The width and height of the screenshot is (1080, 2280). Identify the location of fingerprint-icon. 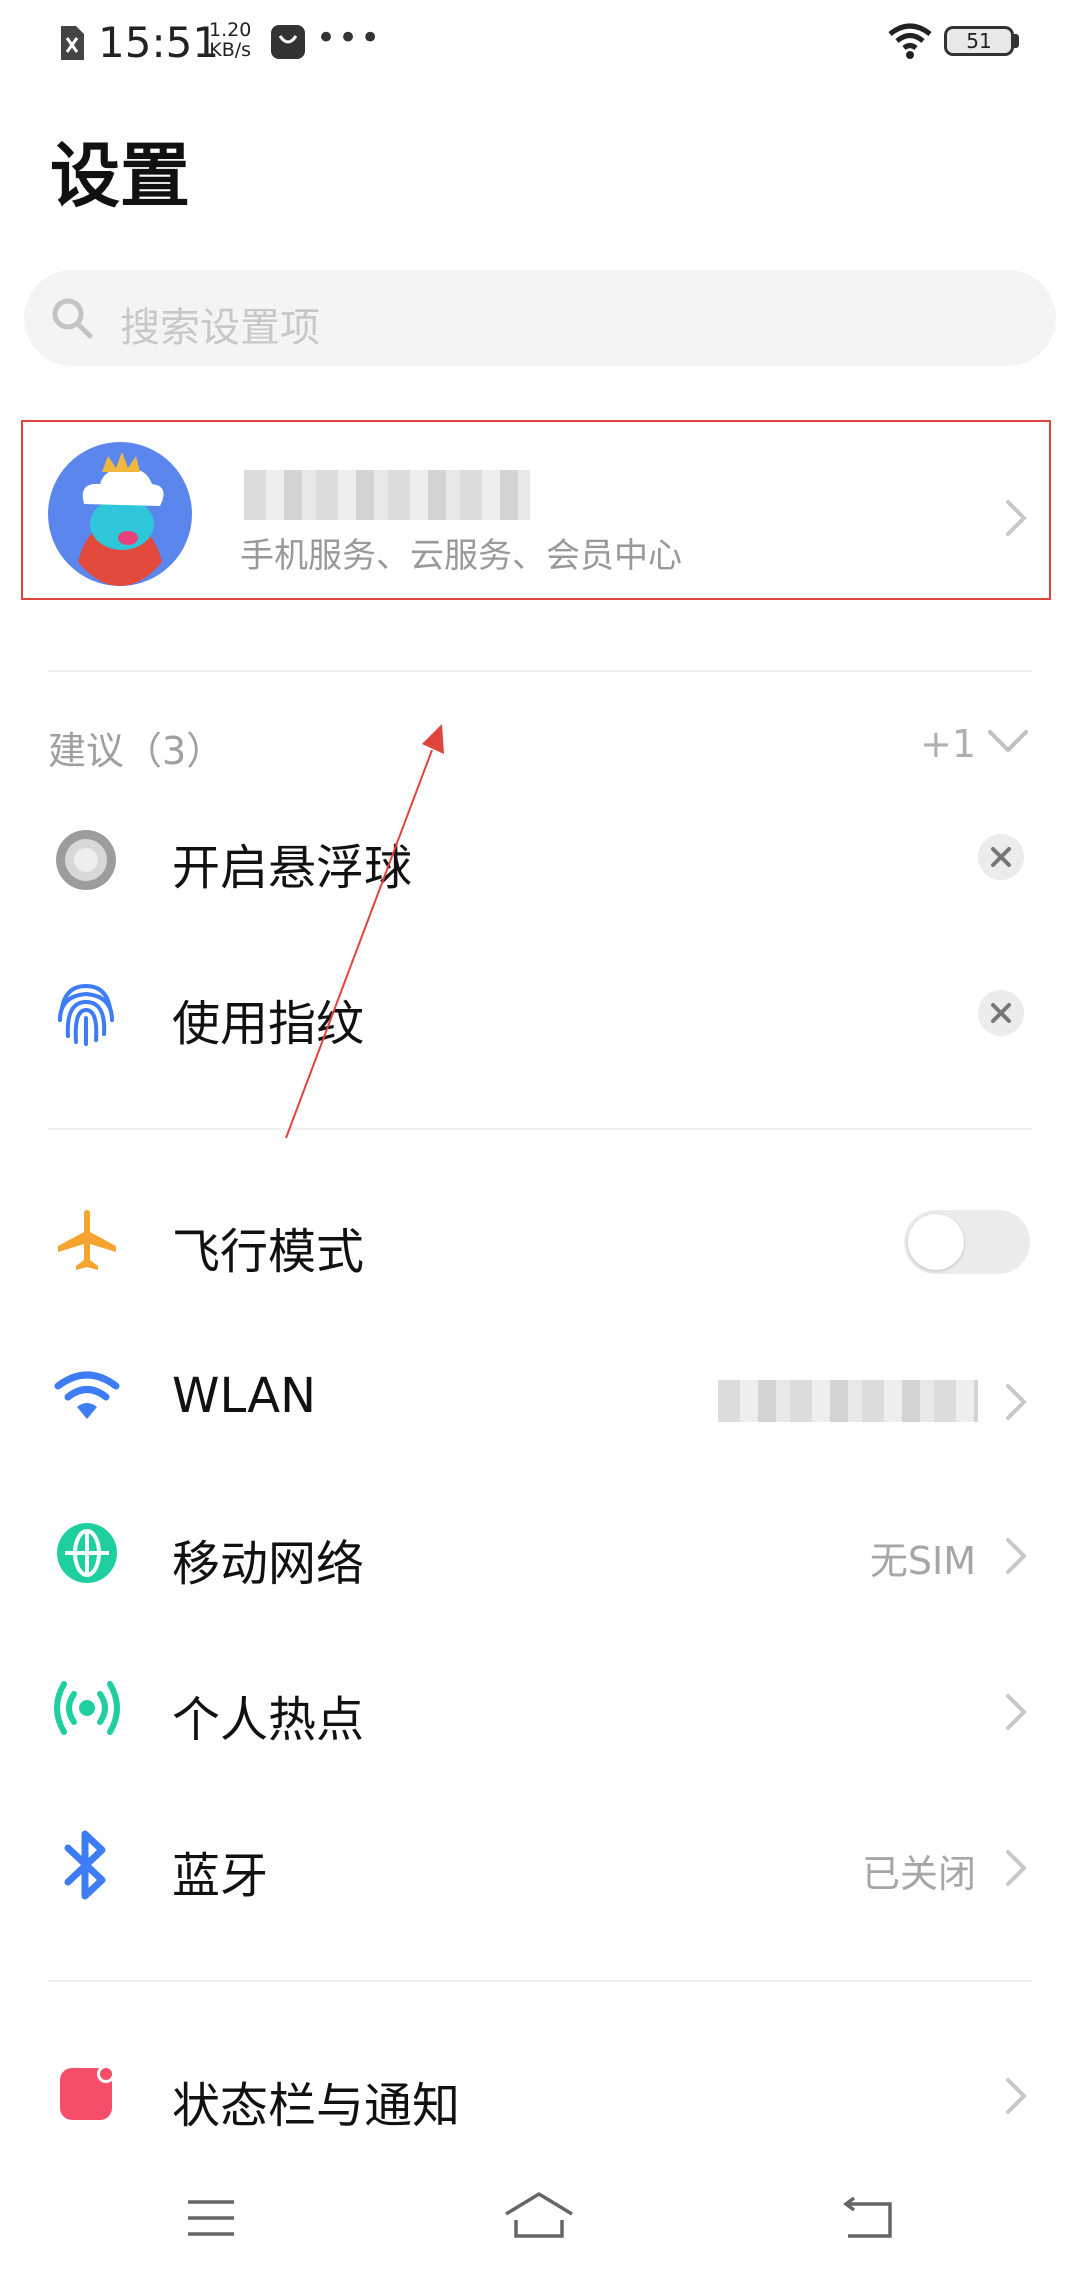
(86, 1014).